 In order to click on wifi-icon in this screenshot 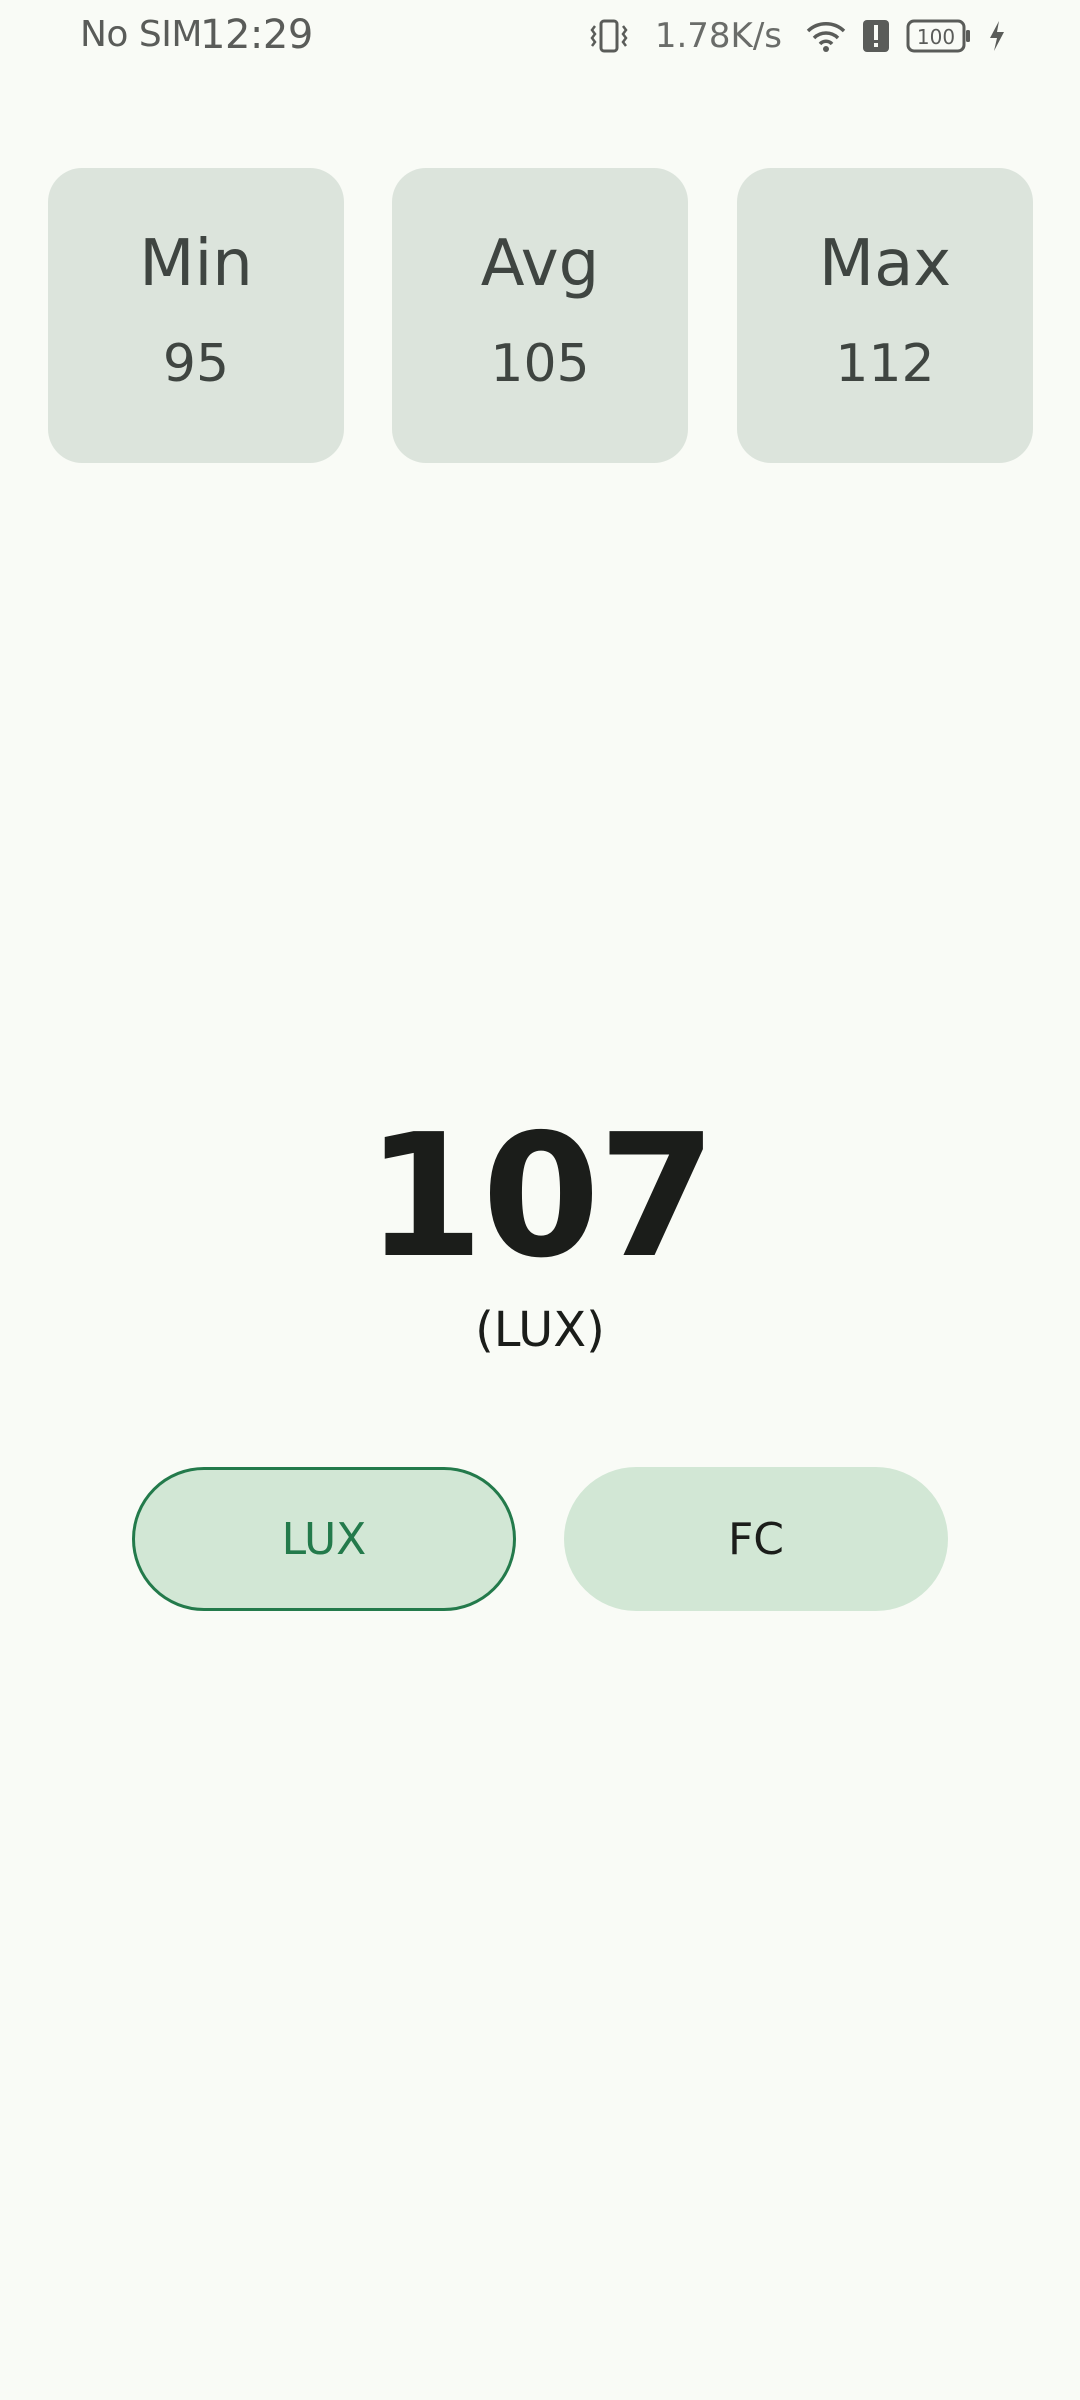, I will do `click(826, 37)`.